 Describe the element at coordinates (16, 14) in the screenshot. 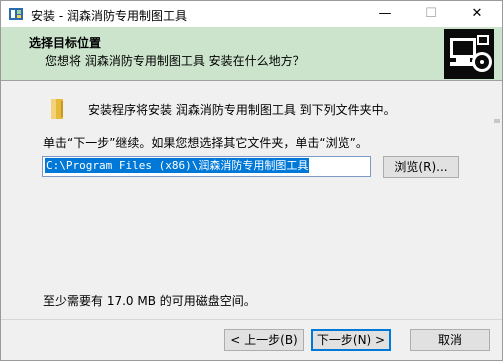

I see `installer-app-icon` at that location.